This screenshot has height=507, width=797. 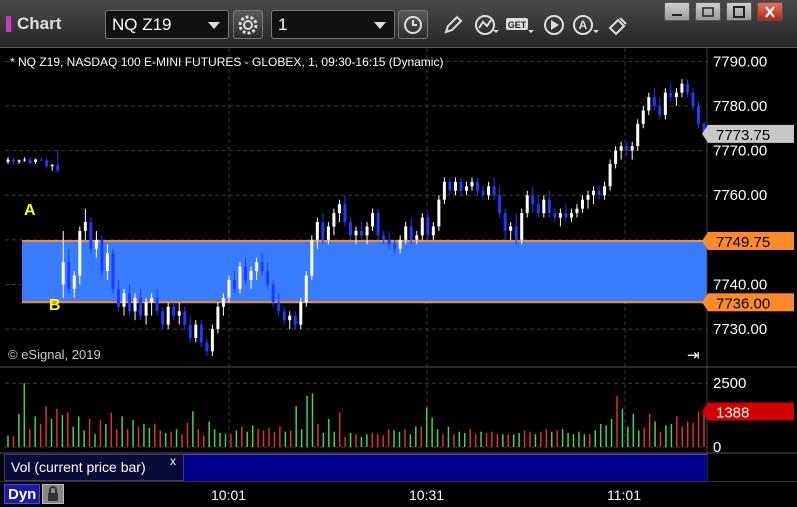 I want to click on get-button: GET, so click(x=520, y=24).